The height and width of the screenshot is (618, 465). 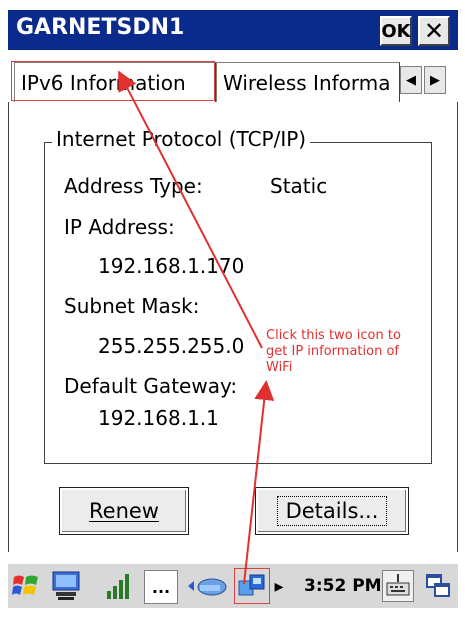 I want to click on renew-button-label: Renew, so click(x=124, y=511).